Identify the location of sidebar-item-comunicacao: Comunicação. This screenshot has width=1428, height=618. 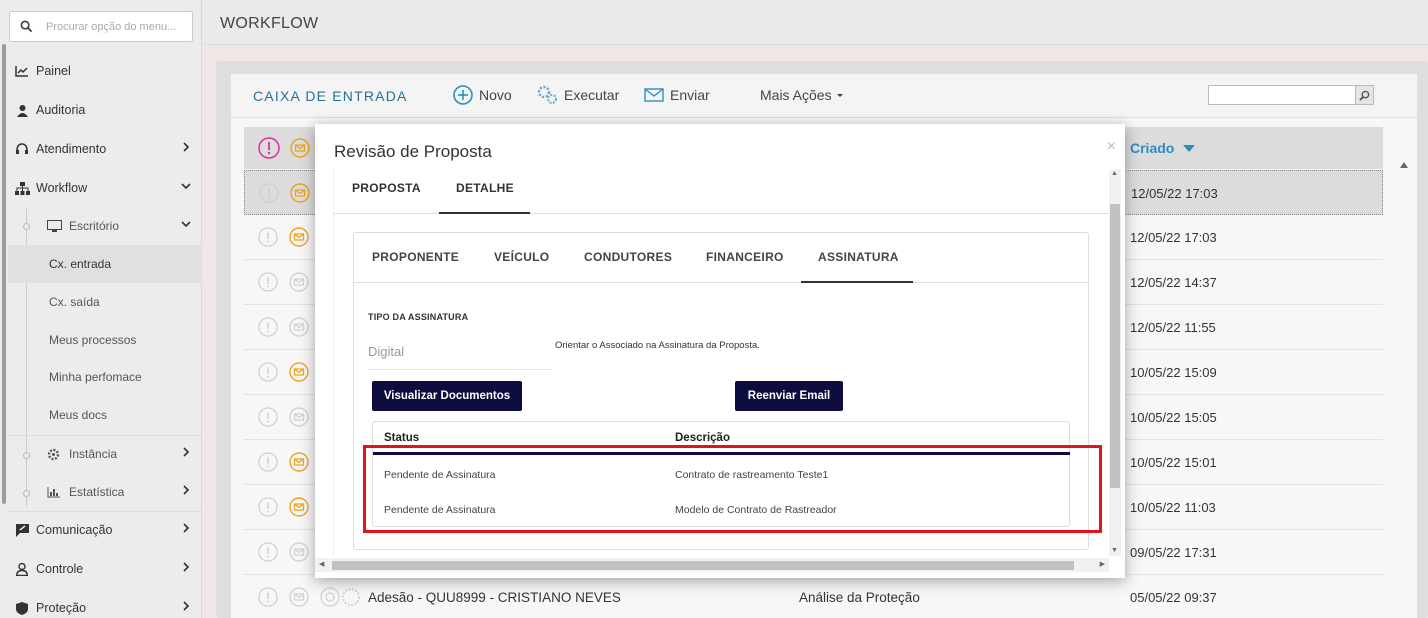
(105, 530).